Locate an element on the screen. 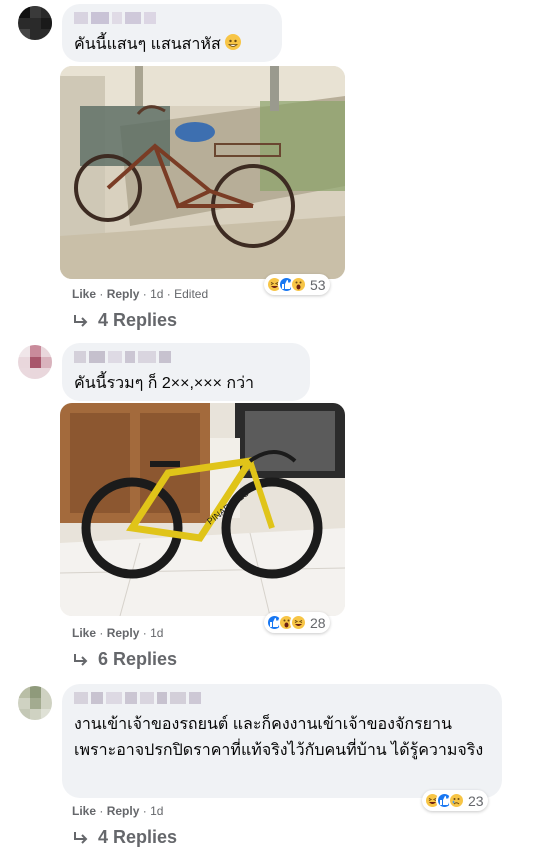 The image size is (542, 852). wow-icon is located at coordinates (298, 284).